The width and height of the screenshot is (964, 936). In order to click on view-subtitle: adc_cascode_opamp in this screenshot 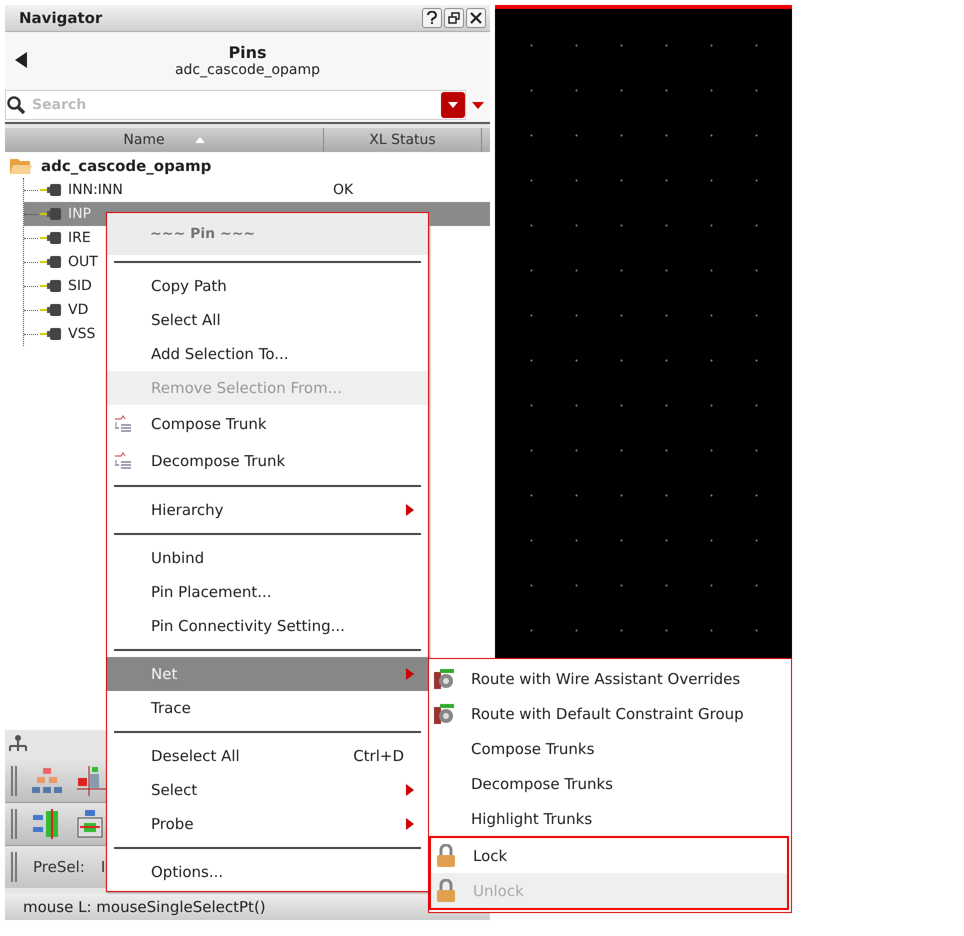, I will do `click(247, 70)`.